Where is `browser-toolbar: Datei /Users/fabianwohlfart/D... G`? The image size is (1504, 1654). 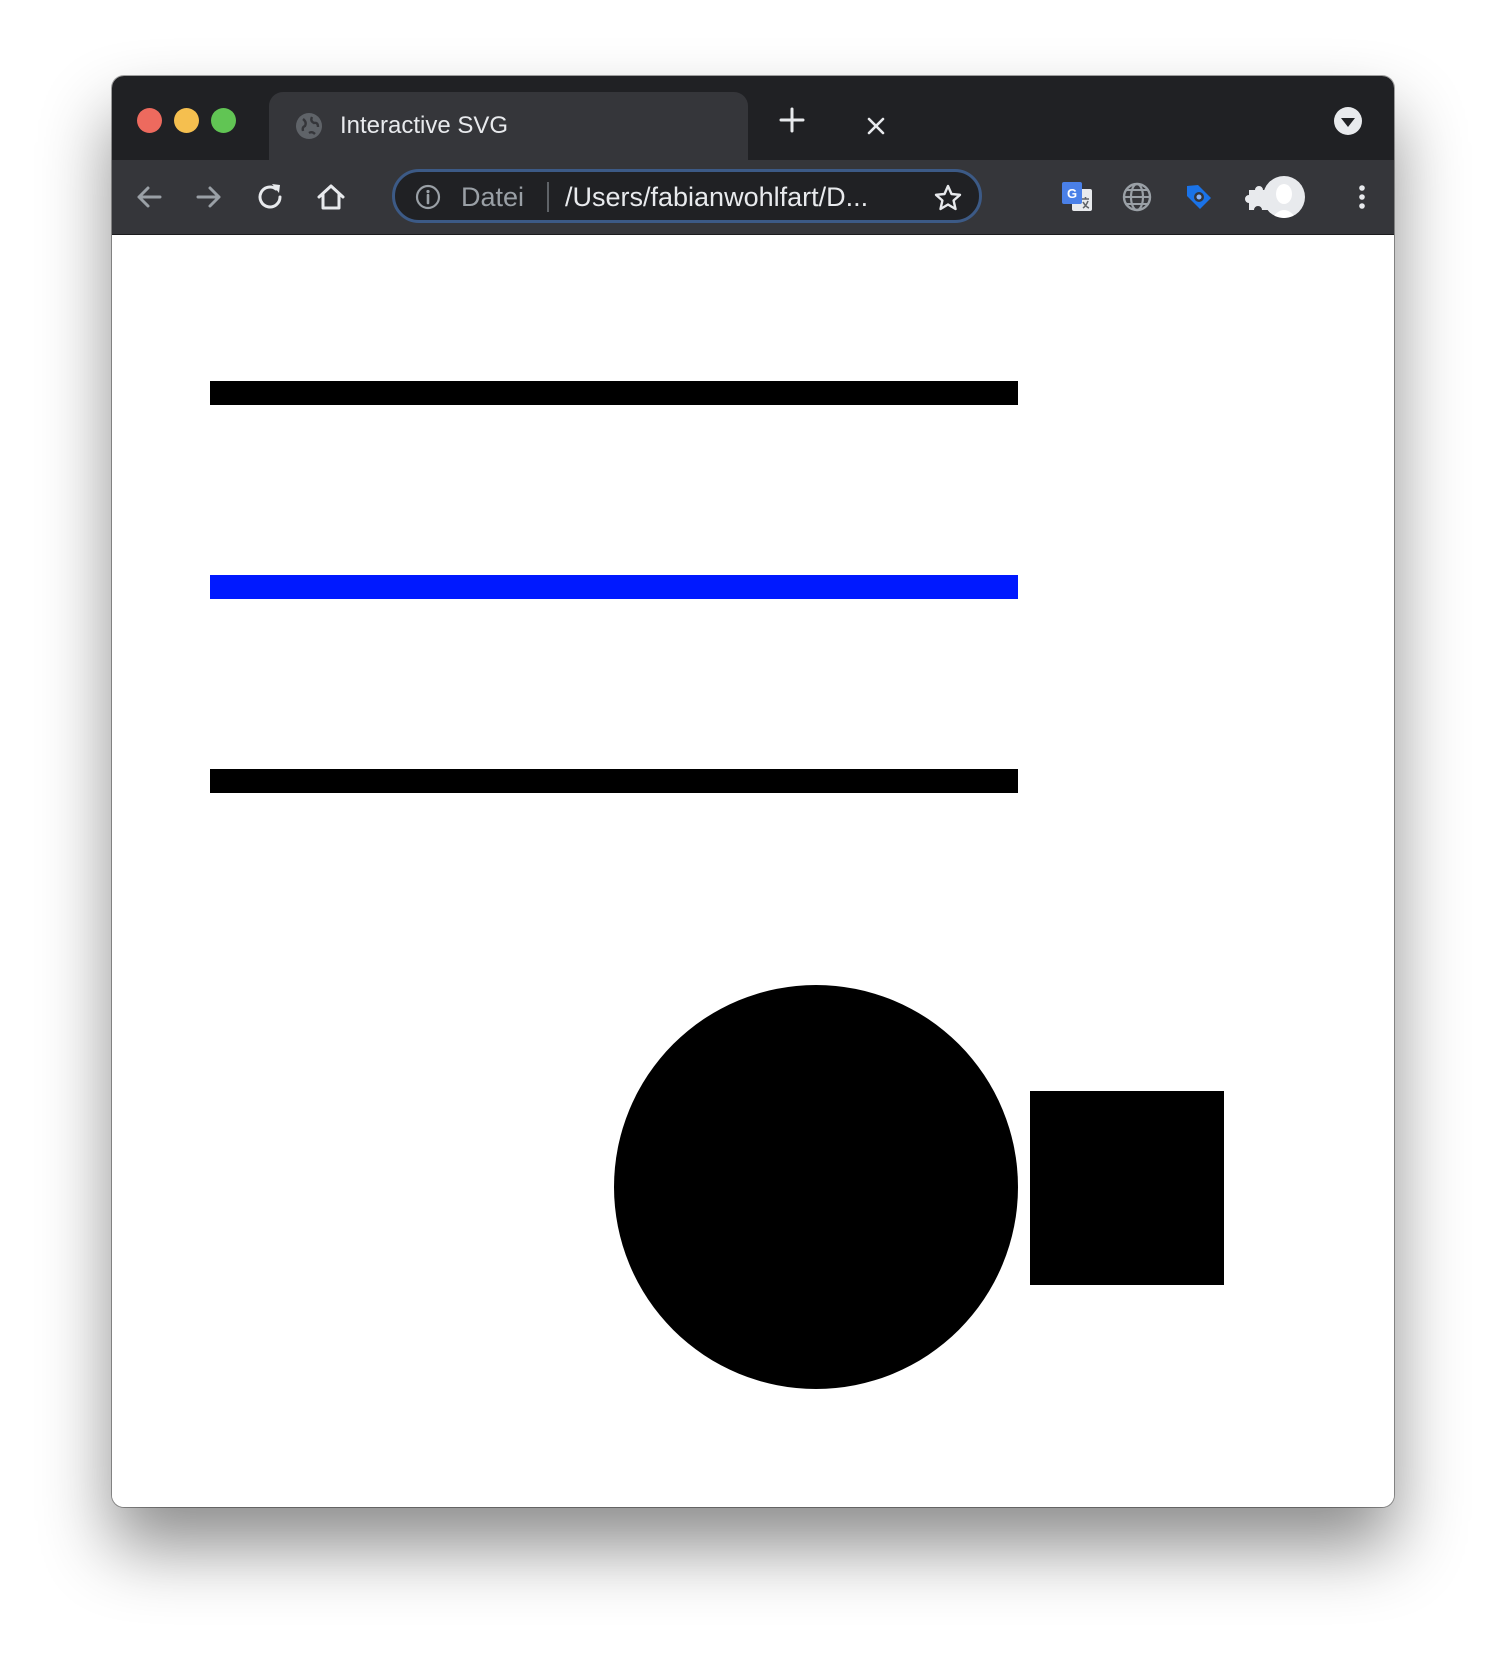
browser-toolbar: Datei /Users/fabianwohlfart/D... G is located at coordinates (753, 197).